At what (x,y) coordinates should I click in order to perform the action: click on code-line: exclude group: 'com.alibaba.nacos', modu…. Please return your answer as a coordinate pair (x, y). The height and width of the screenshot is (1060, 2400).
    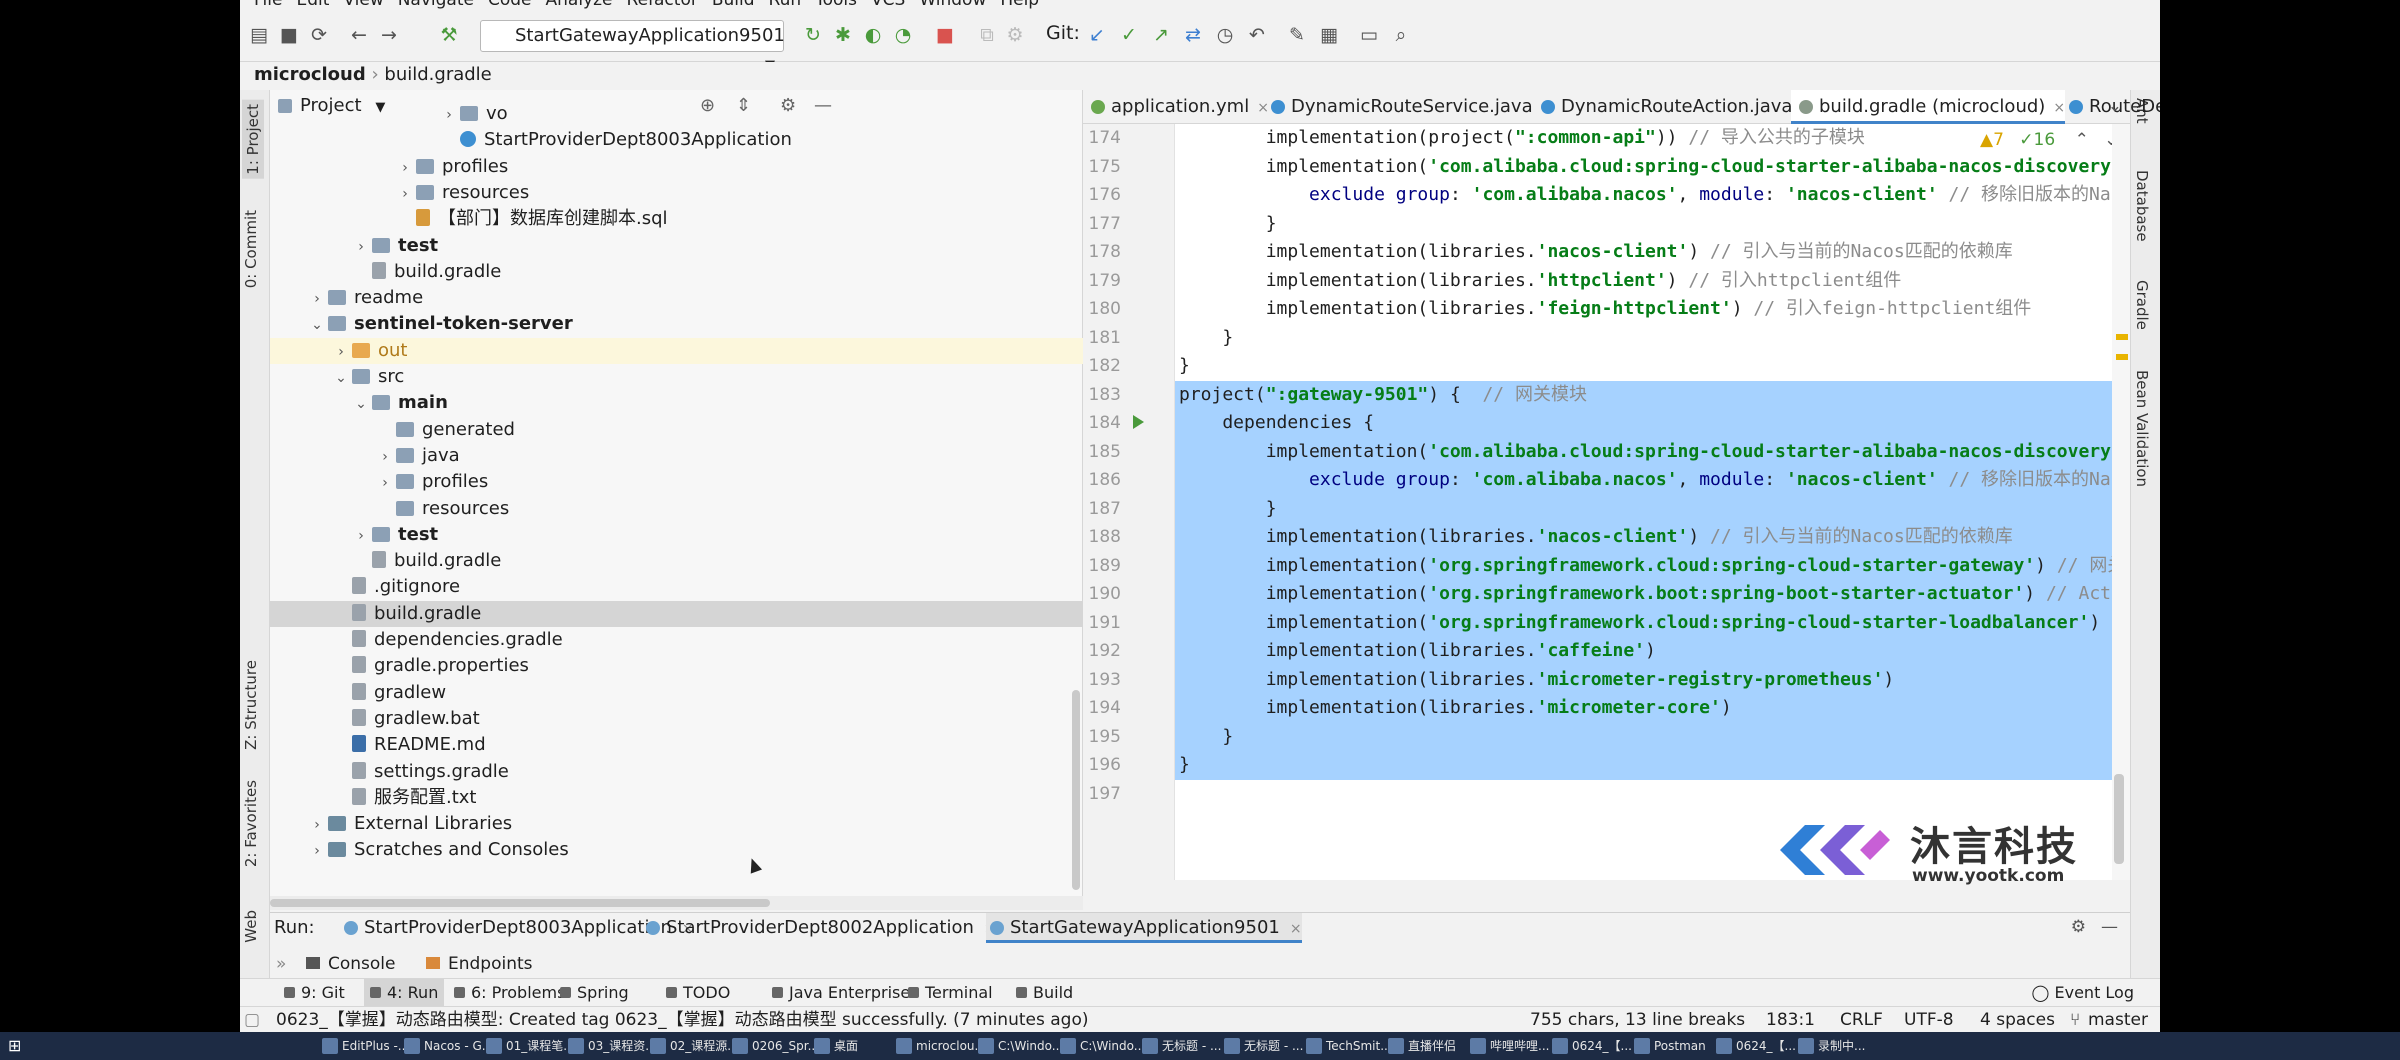
    Looking at the image, I should click on (1652, 480).